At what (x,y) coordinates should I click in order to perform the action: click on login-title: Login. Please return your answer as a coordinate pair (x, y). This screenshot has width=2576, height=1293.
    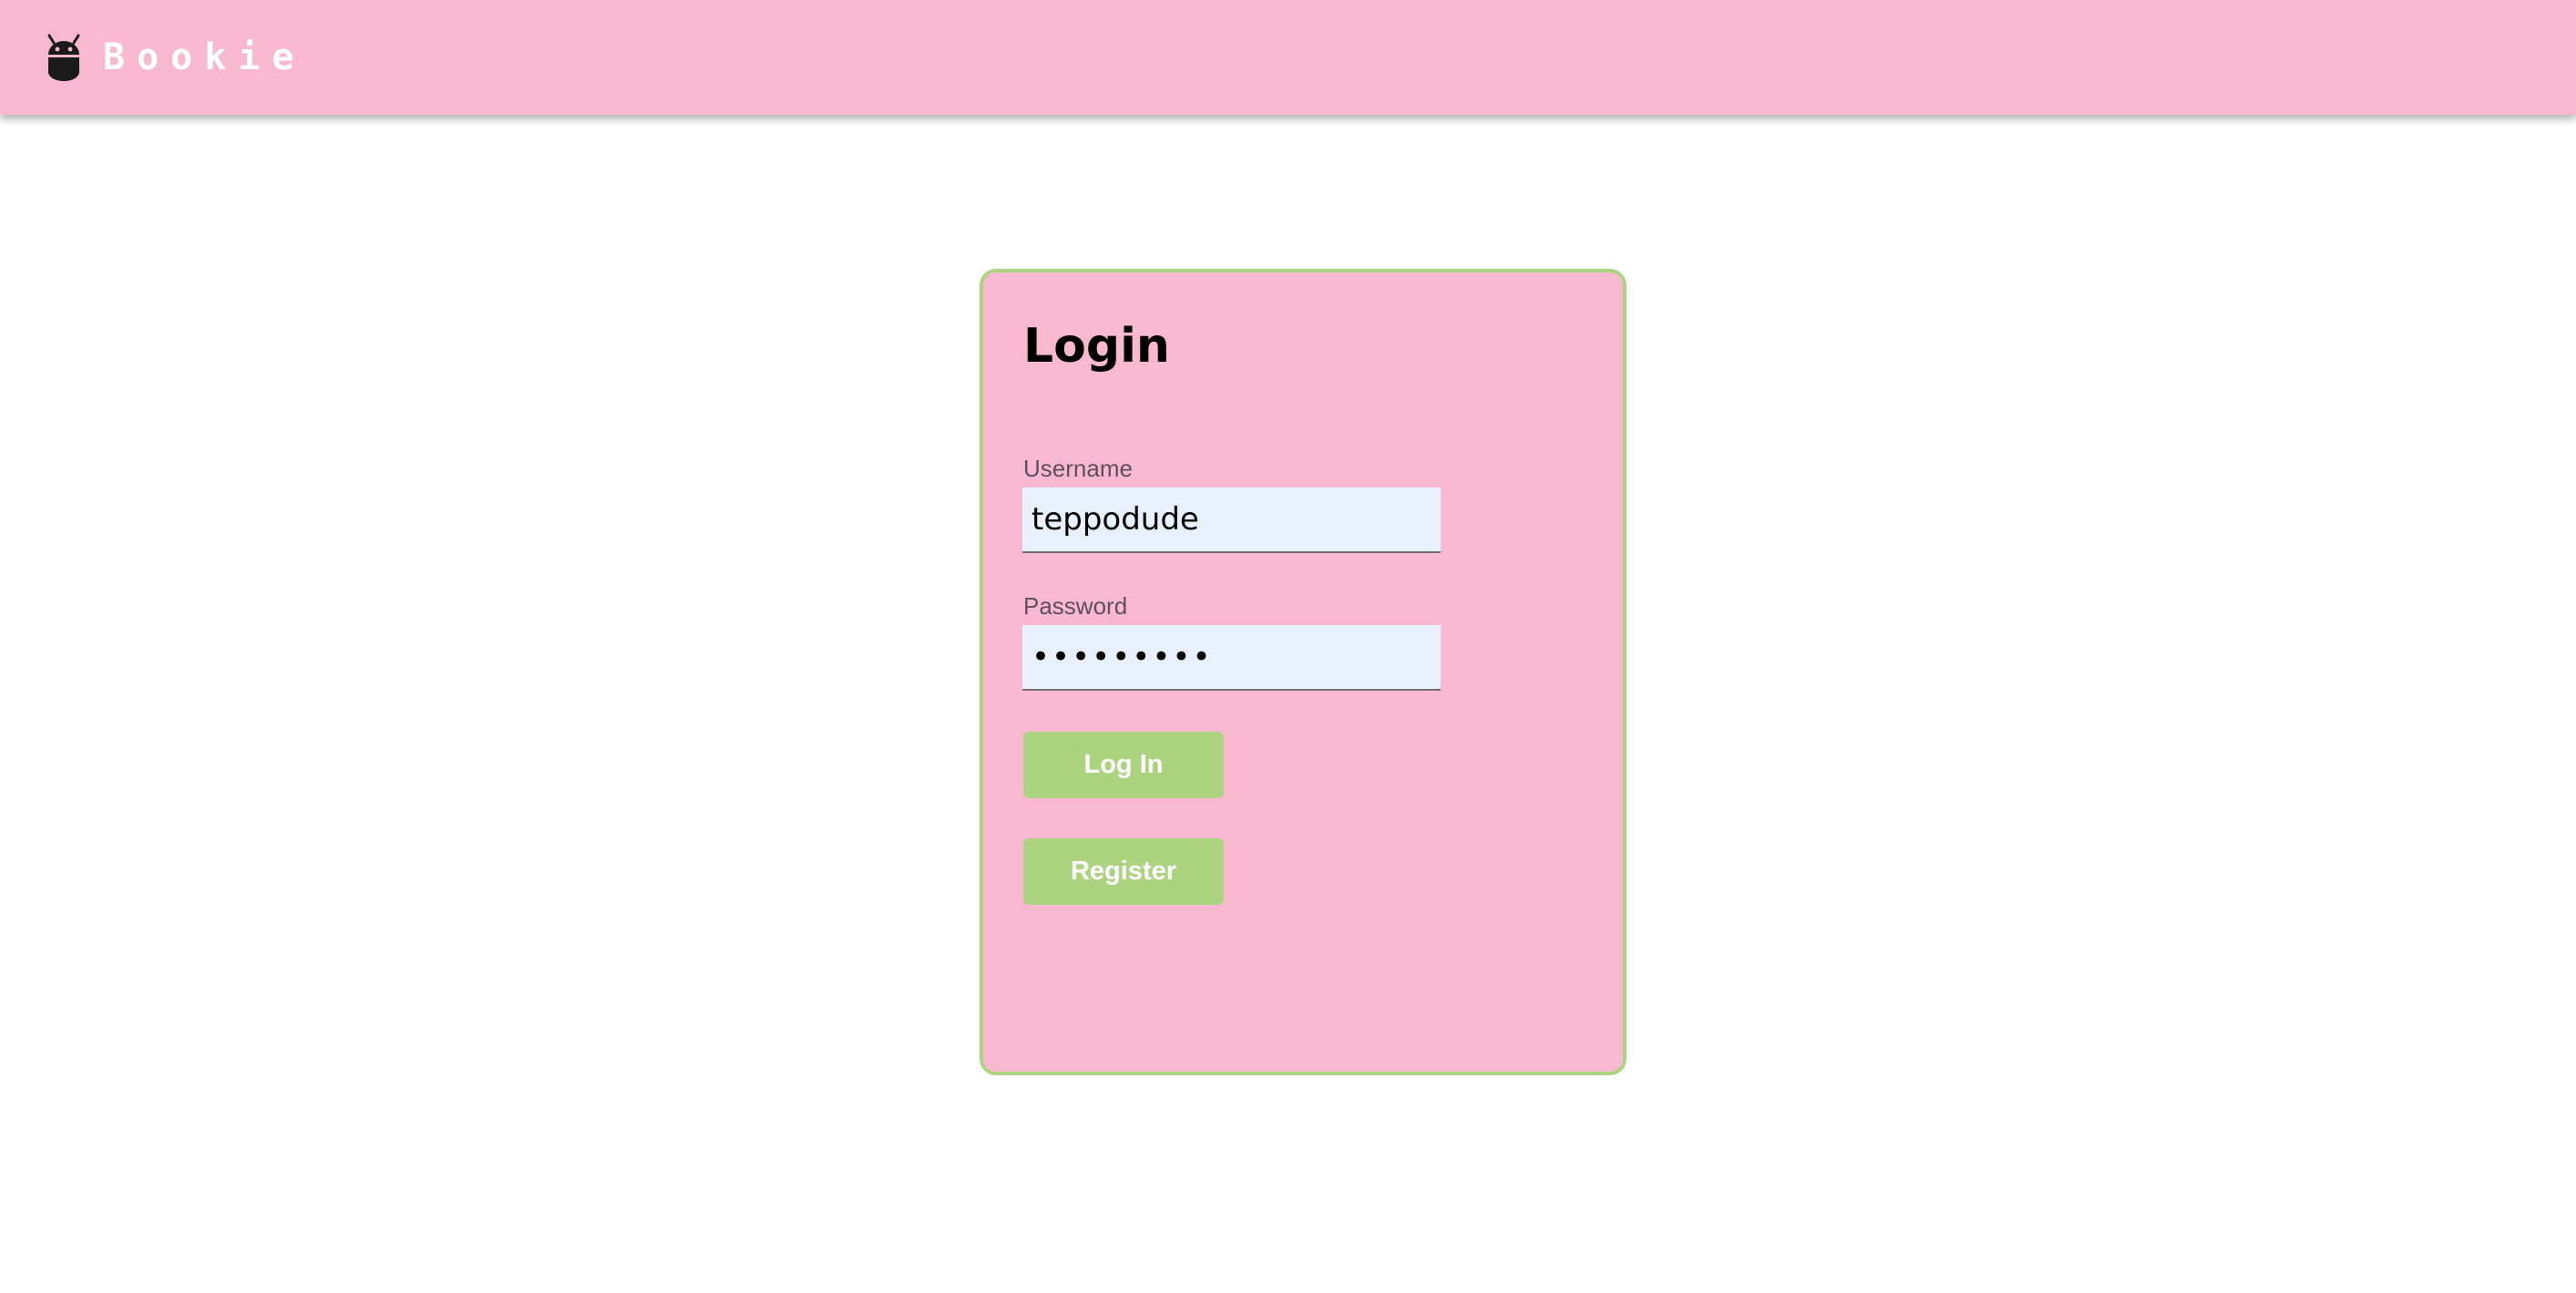
    Looking at the image, I should click on (1096, 346).